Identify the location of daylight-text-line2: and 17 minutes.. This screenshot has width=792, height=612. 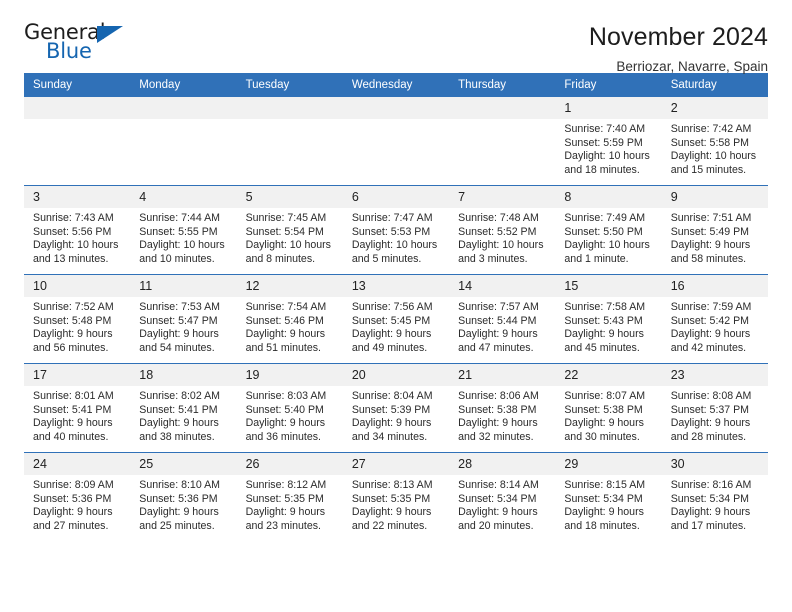
(708, 525).